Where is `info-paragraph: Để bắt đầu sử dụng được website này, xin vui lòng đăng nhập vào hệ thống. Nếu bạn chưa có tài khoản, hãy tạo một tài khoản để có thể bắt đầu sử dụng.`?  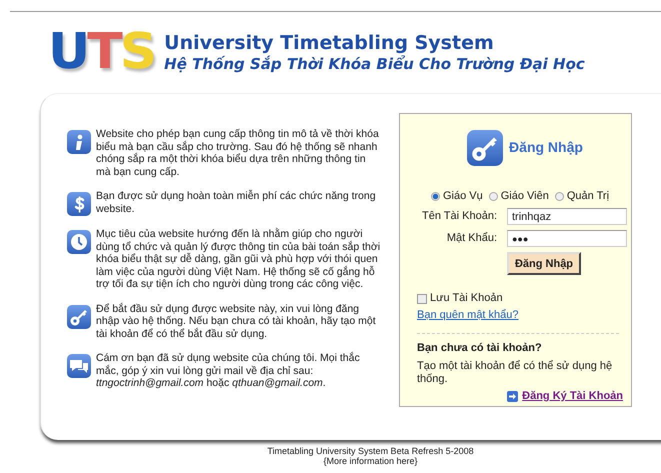 info-paragraph: Để bắt đầu sử dụng được website này, xin vui lòng đăng nhập vào hệ thống. Nếu bạn chưa có tài khoản, hãy tạo một tài khoản để có thể bắt đầu sử dụng. is located at coordinates (236, 321).